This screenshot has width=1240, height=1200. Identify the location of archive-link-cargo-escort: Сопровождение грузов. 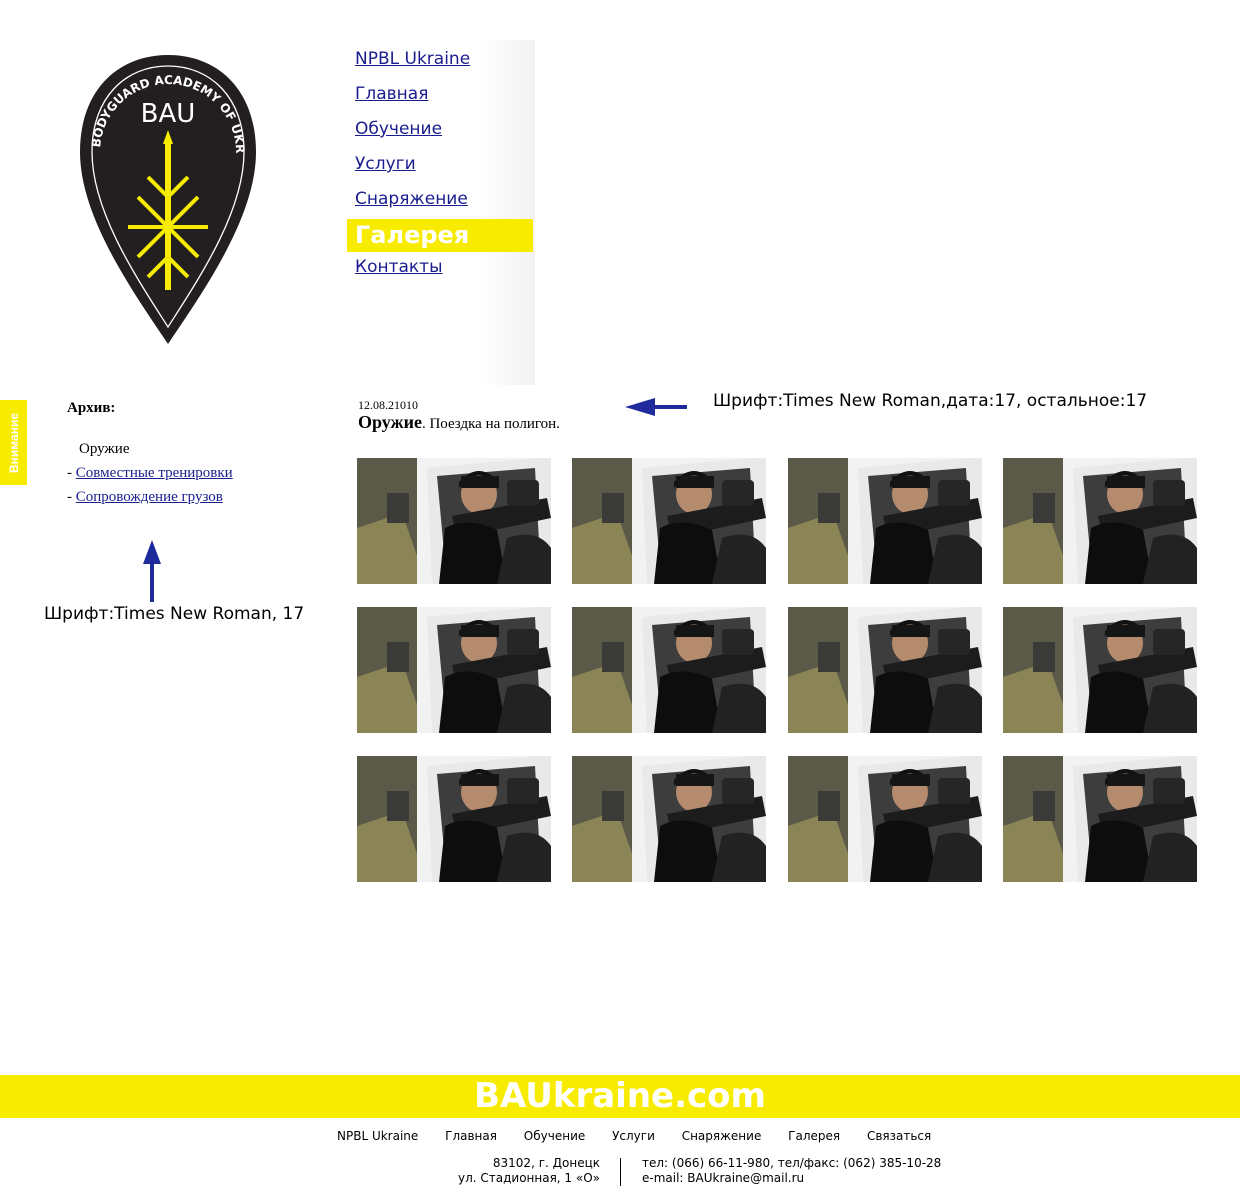
(149, 497).